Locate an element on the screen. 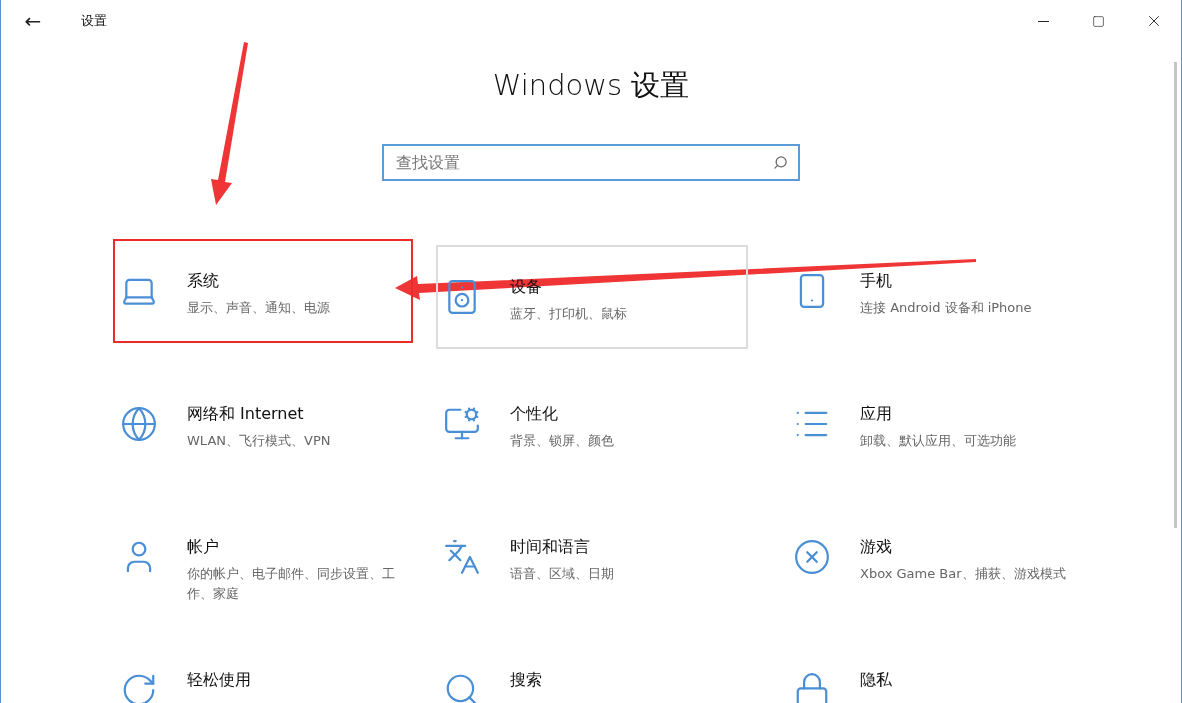 This screenshot has height=703, width=1182. globe-icon is located at coordinates (139, 424).